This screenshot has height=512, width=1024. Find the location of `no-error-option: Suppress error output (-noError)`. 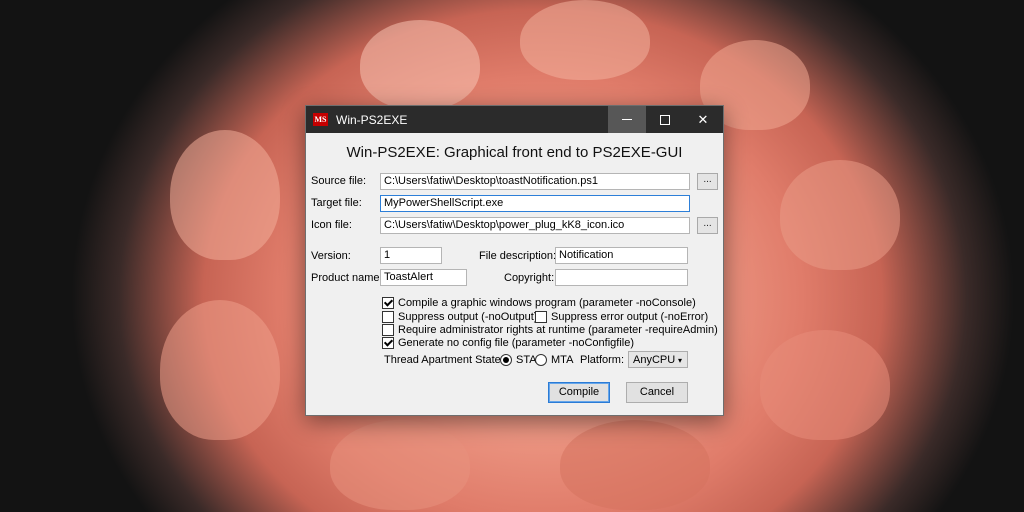

no-error-option: Suppress error output (-noError) is located at coordinates (621, 317).